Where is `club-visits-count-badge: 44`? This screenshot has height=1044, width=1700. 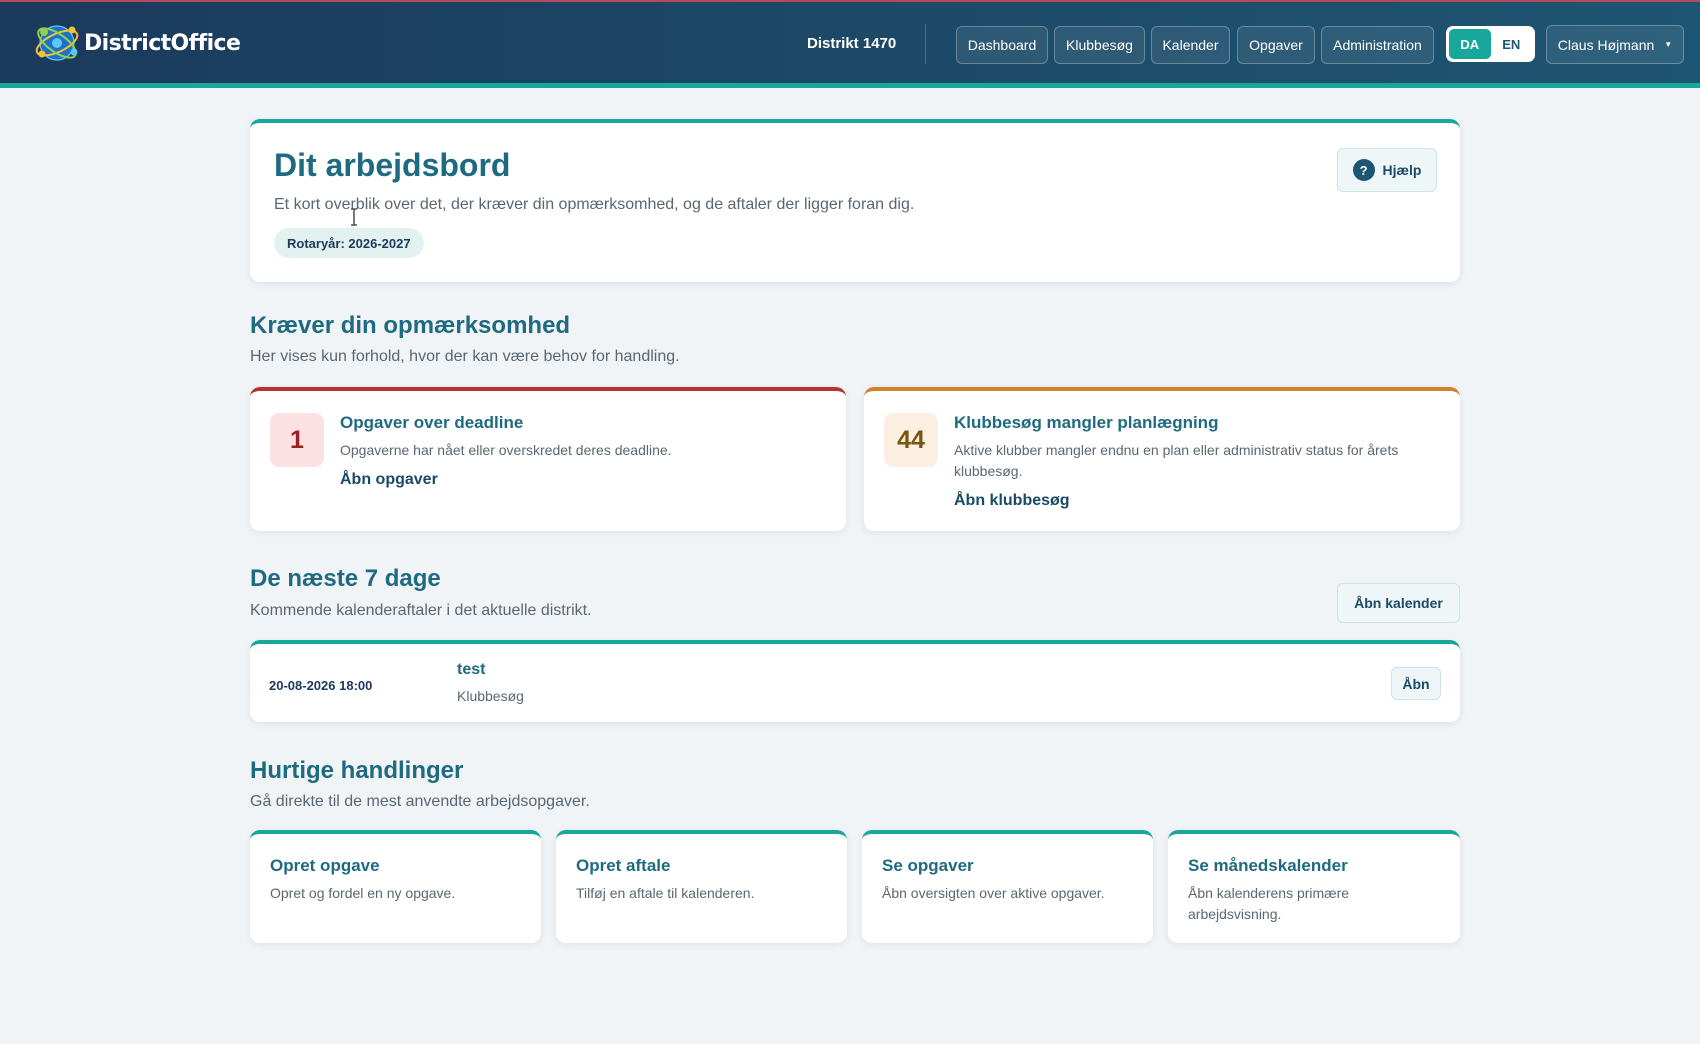
club-visits-count-badge: 44 is located at coordinates (911, 440).